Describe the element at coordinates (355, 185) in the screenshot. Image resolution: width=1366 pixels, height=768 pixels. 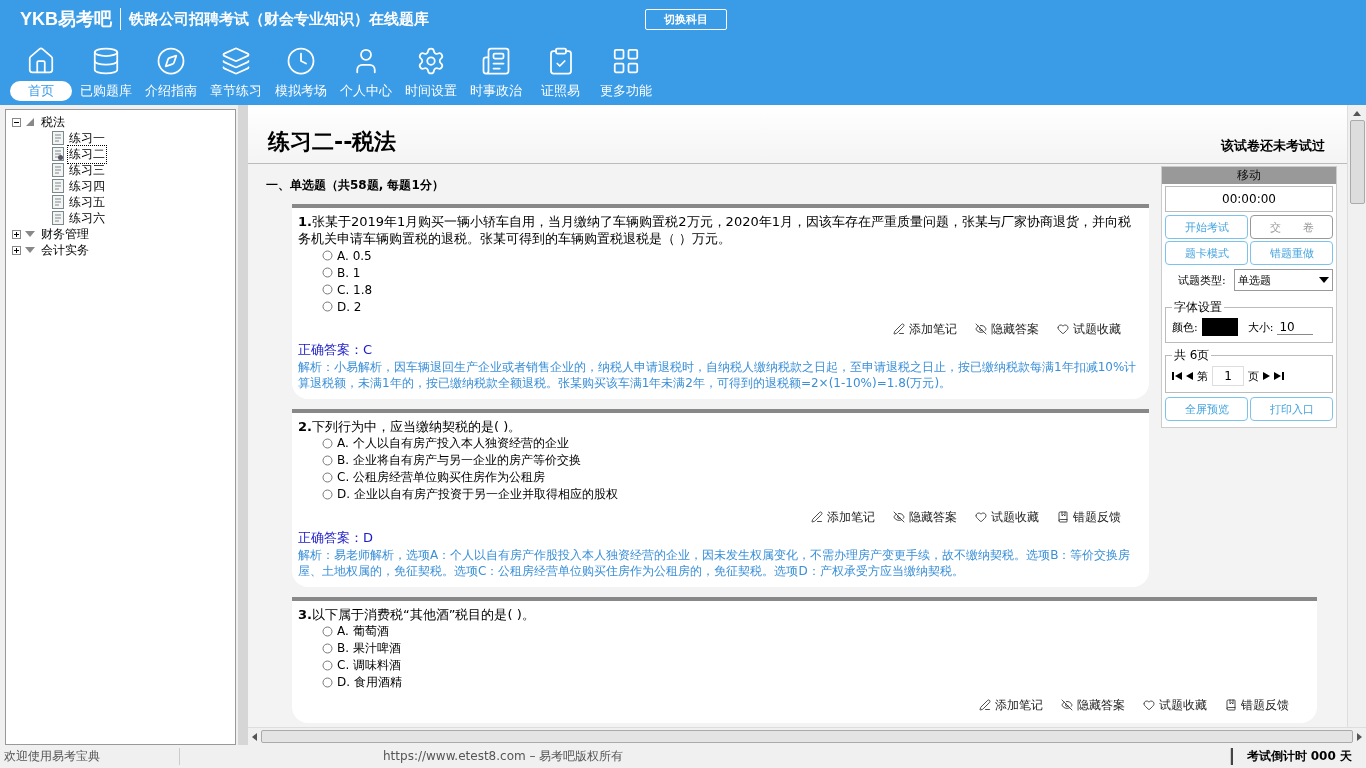
I see `section-heading: 一、单选题（共58题, 每题1分）` at that location.